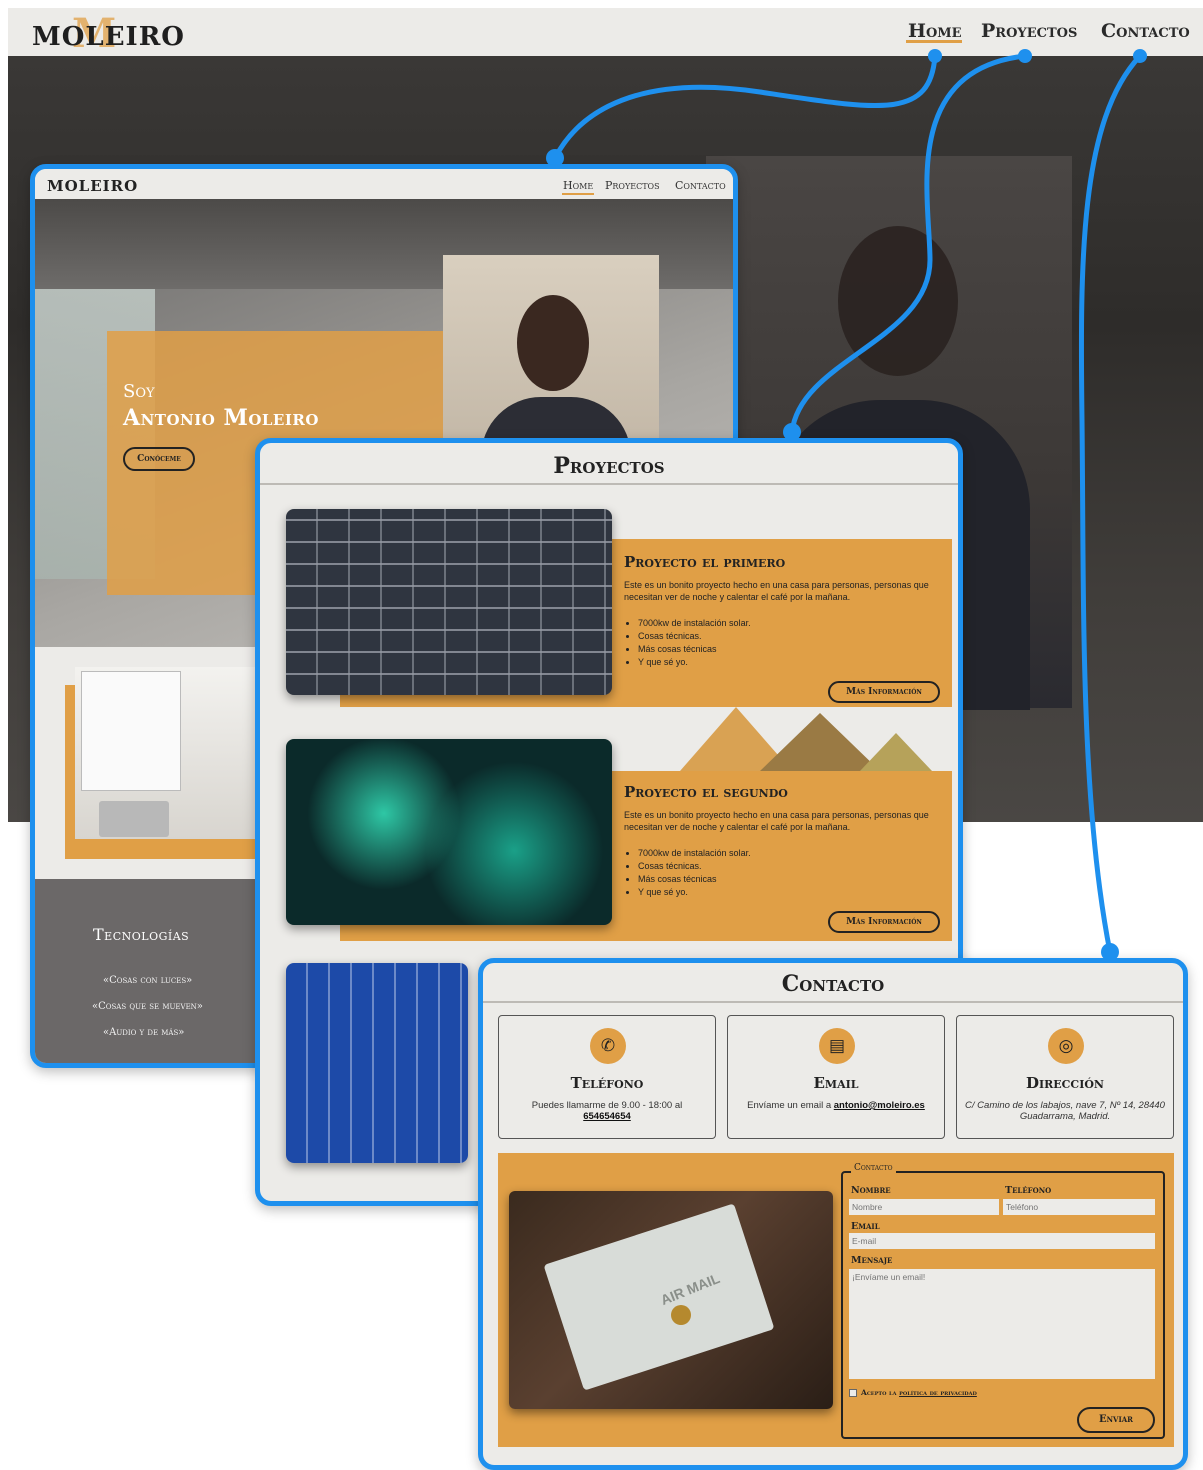 This screenshot has height=1470, width=1203. I want to click on email-text: Envíame un email a, so click(789, 1105).